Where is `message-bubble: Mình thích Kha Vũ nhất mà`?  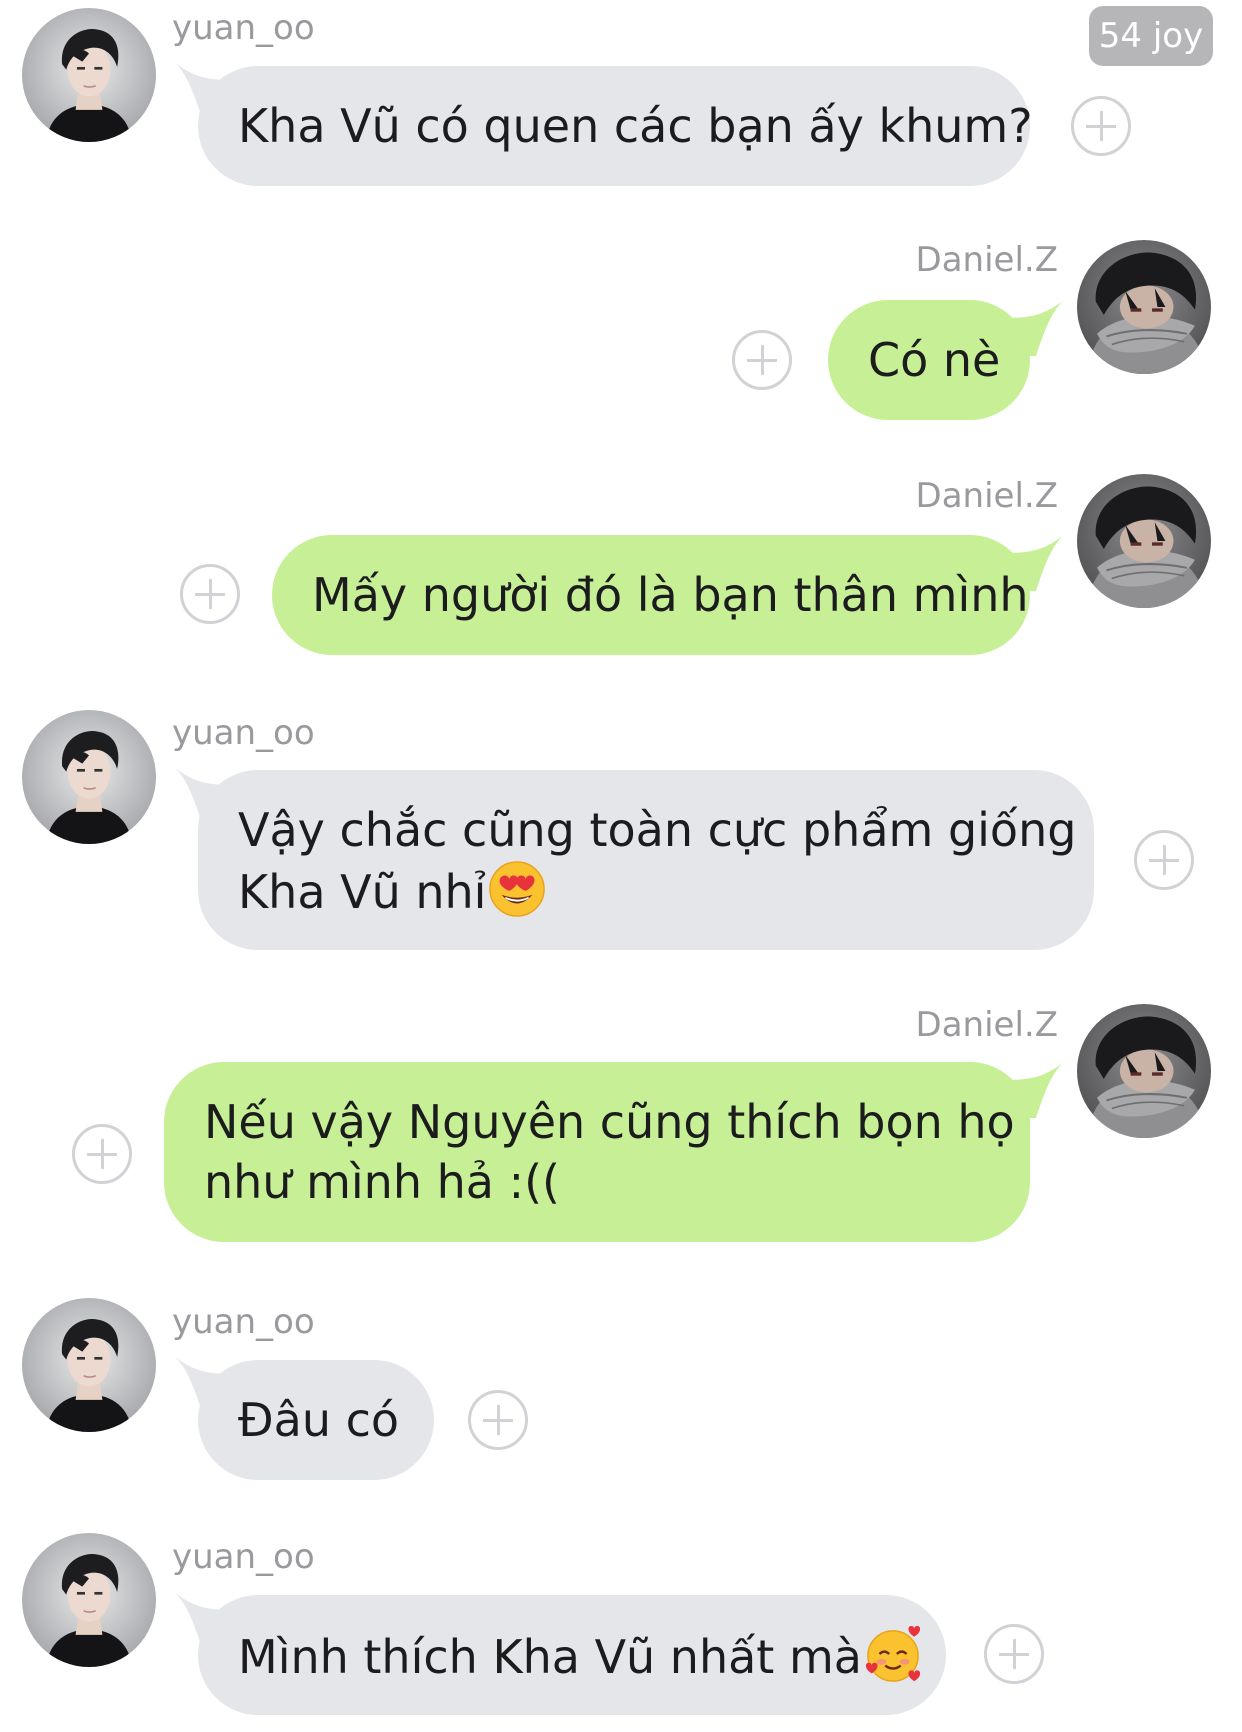 message-bubble: Mình thích Kha Vũ nhất mà is located at coordinates (572, 1655).